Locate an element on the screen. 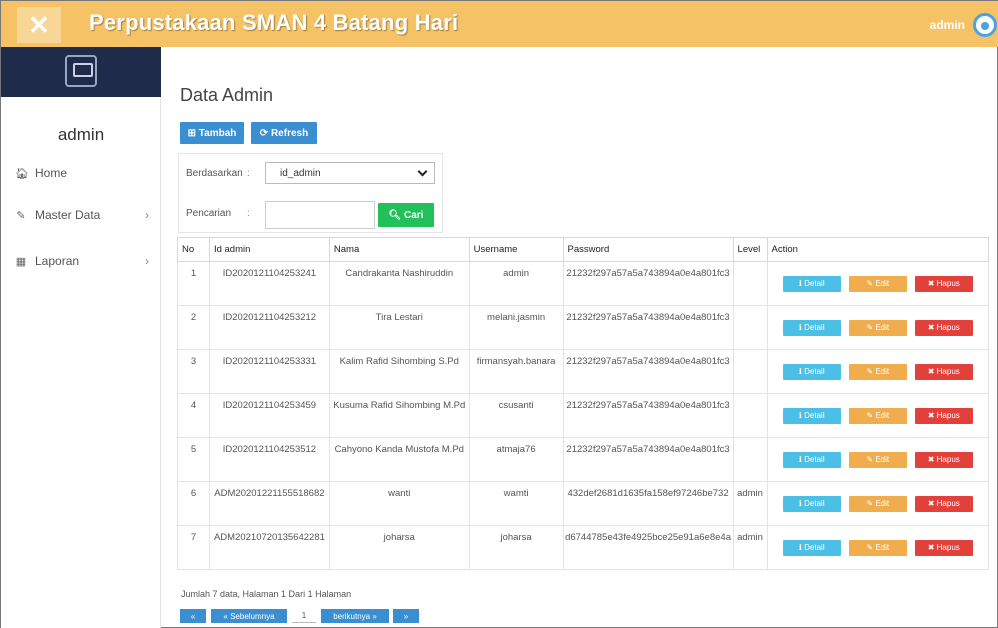 This screenshot has width=998, height=628. cell-level: admin is located at coordinates (750, 503).